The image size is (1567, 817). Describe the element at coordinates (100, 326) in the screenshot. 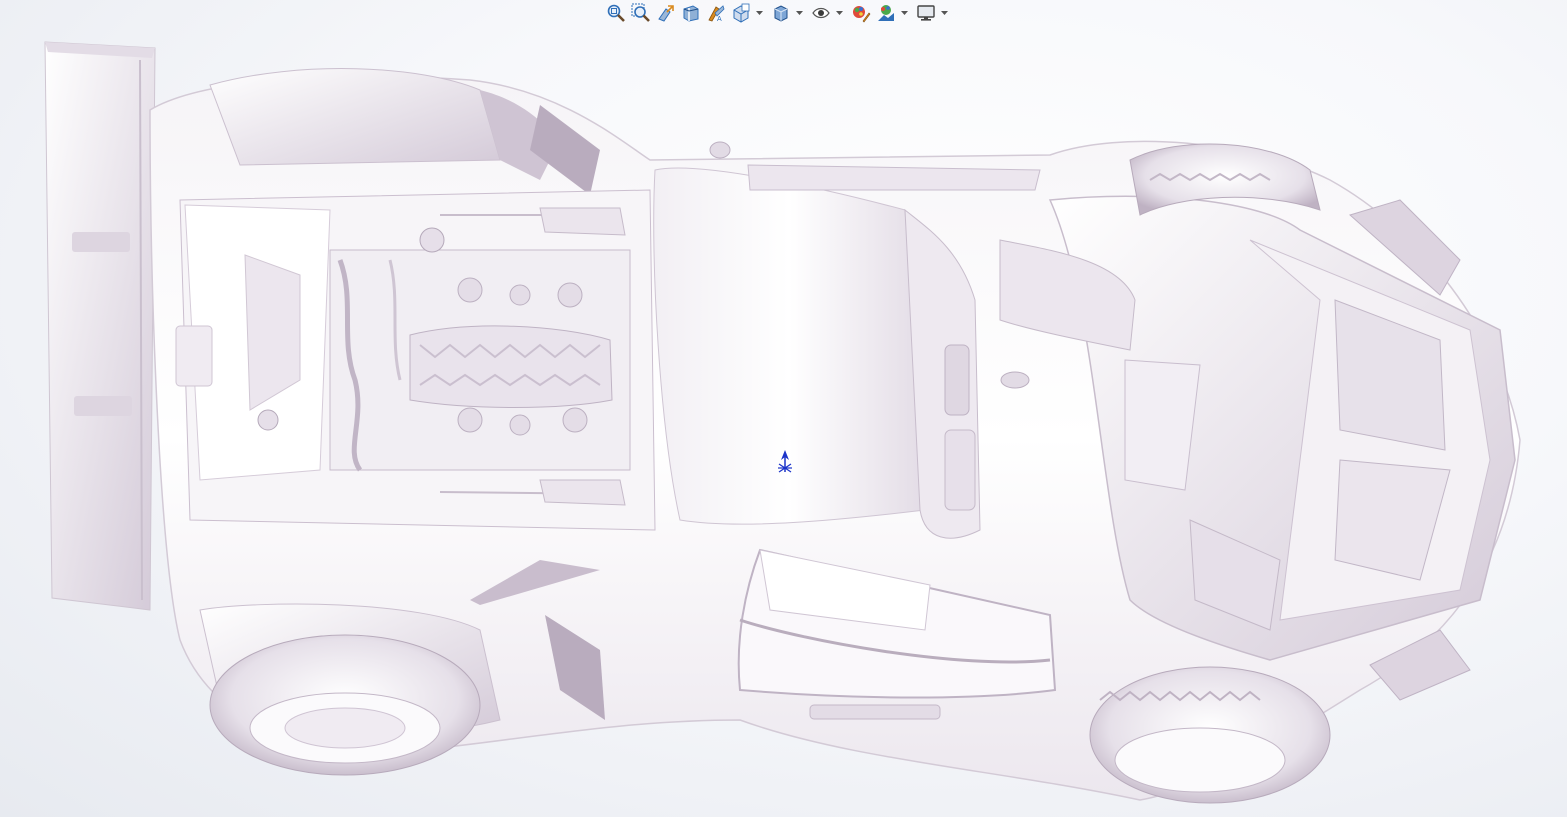

I see `rear-wing` at that location.